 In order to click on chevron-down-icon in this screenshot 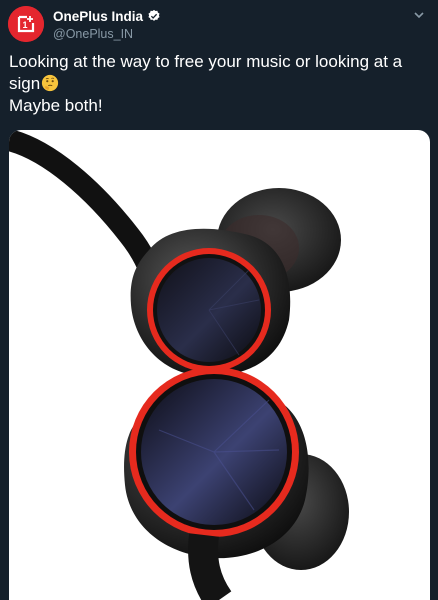, I will do `click(419, 15)`.